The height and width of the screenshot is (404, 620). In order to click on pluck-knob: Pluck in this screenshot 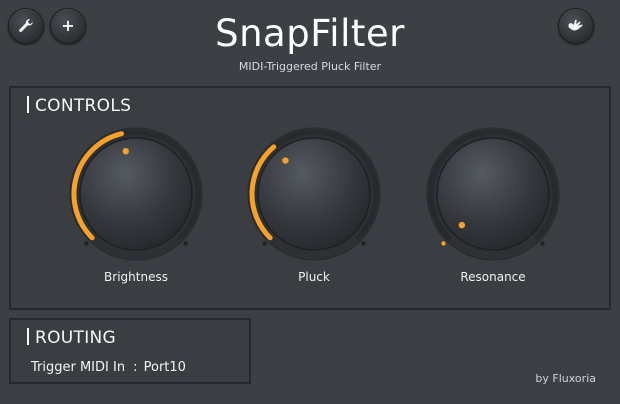, I will do `click(314, 186)`.